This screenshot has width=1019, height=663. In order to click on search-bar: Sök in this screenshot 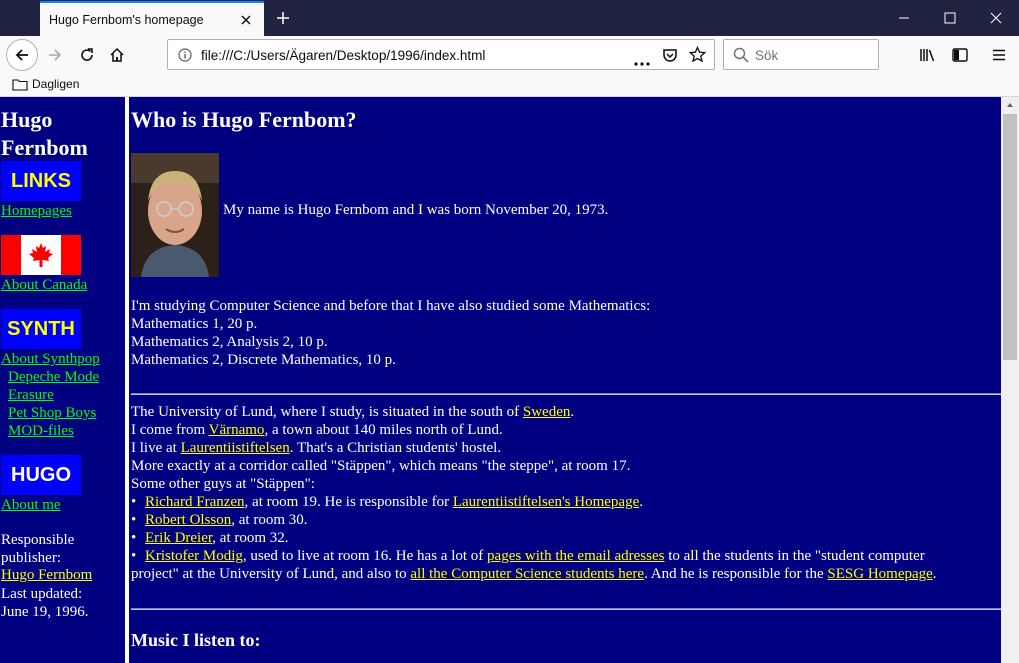, I will do `click(801, 54)`.